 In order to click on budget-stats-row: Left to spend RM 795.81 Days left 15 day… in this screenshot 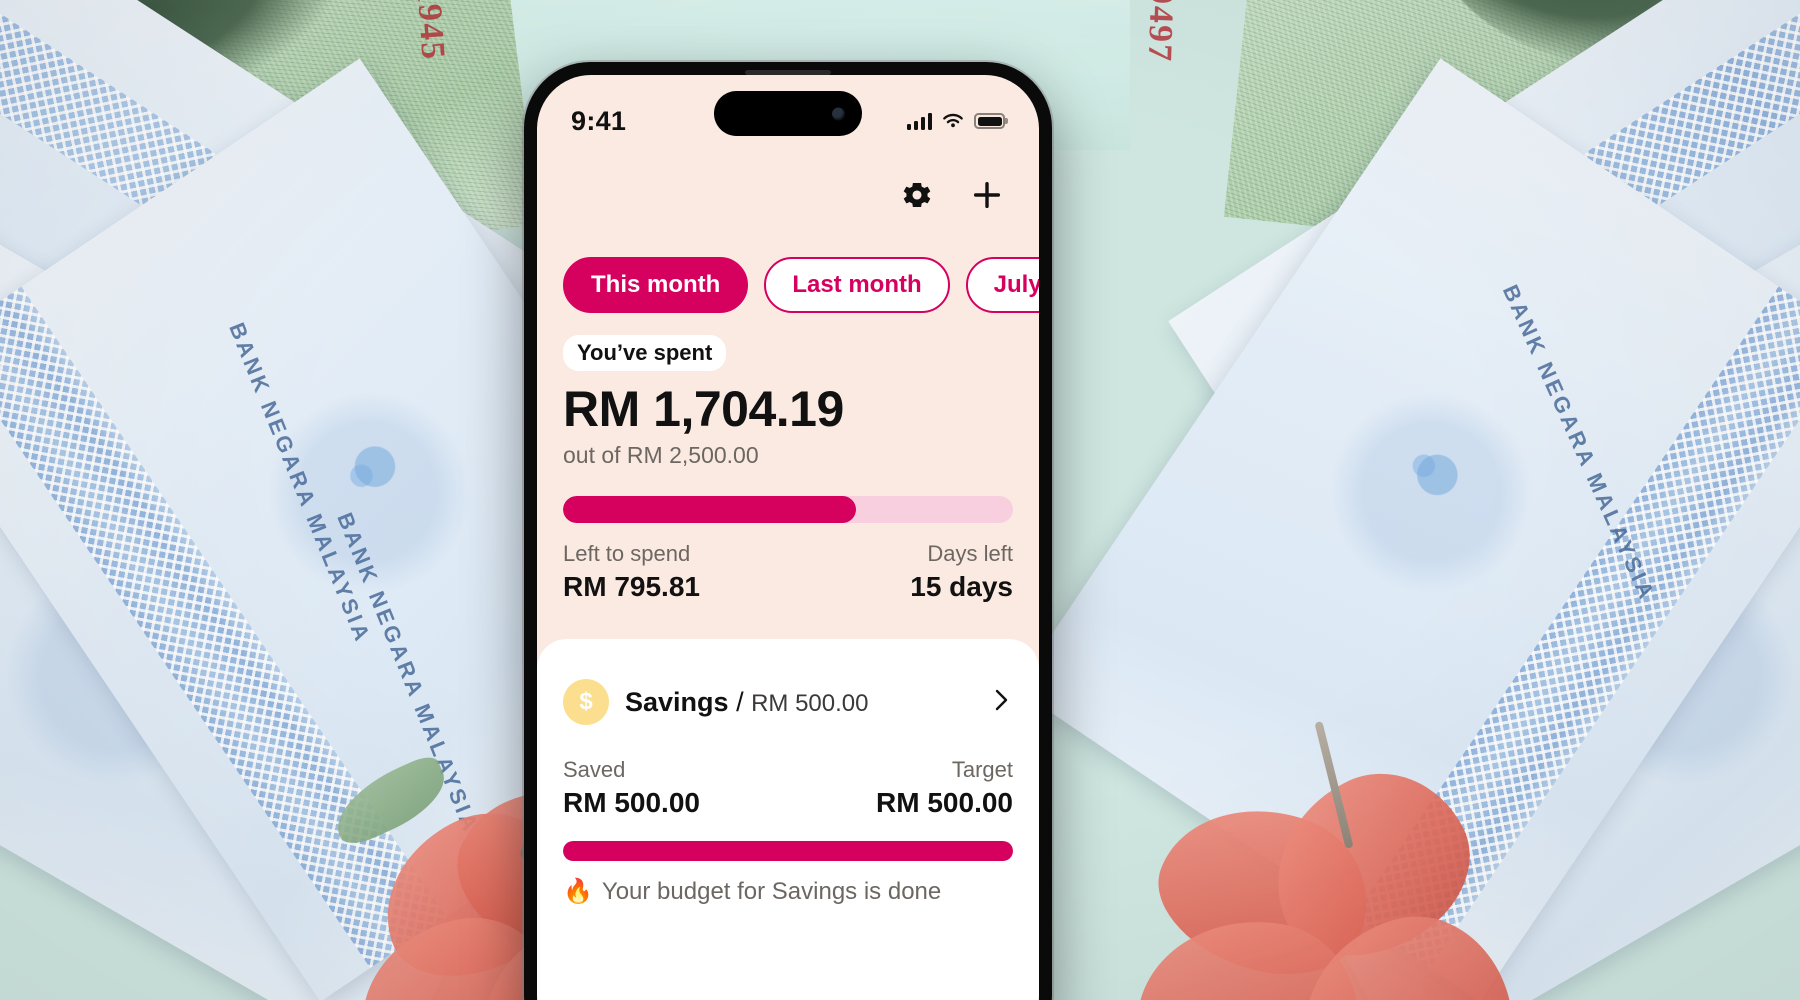, I will do `click(788, 572)`.